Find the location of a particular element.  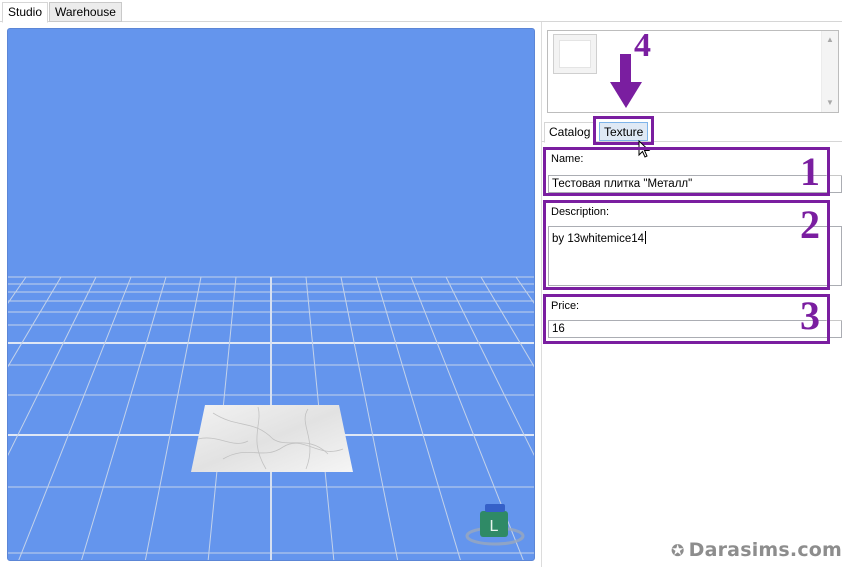

tab-studio: Studio is located at coordinates (25, 12).